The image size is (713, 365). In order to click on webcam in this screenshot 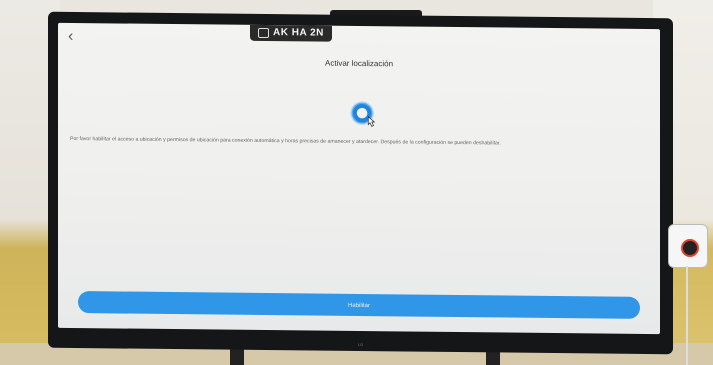, I will do `click(688, 246)`.